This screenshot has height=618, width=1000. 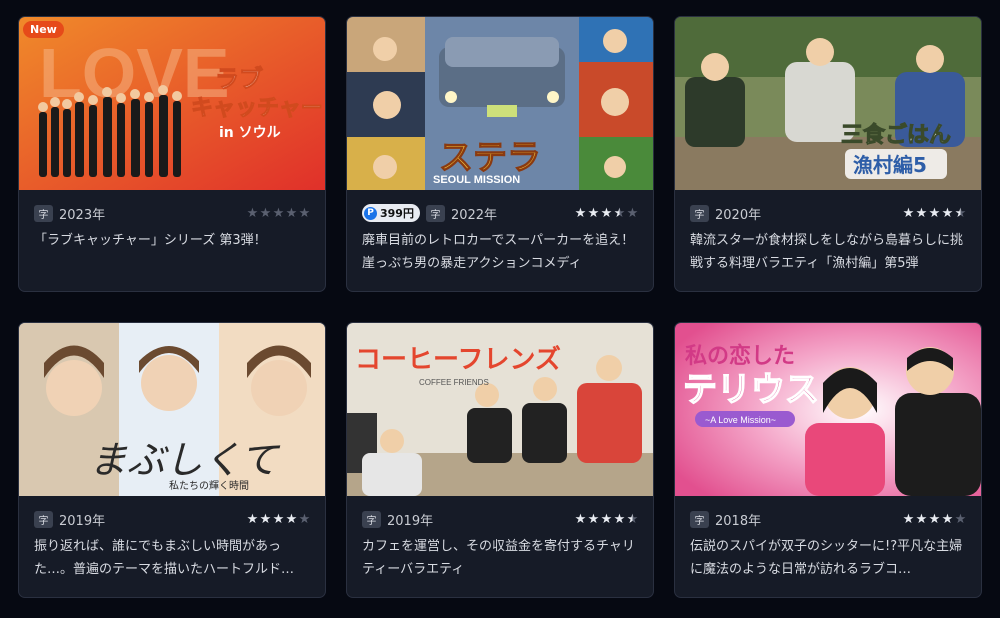 What do you see at coordinates (474, 215) in the screenshot?
I see `release-year: 2022年` at bounding box center [474, 215].